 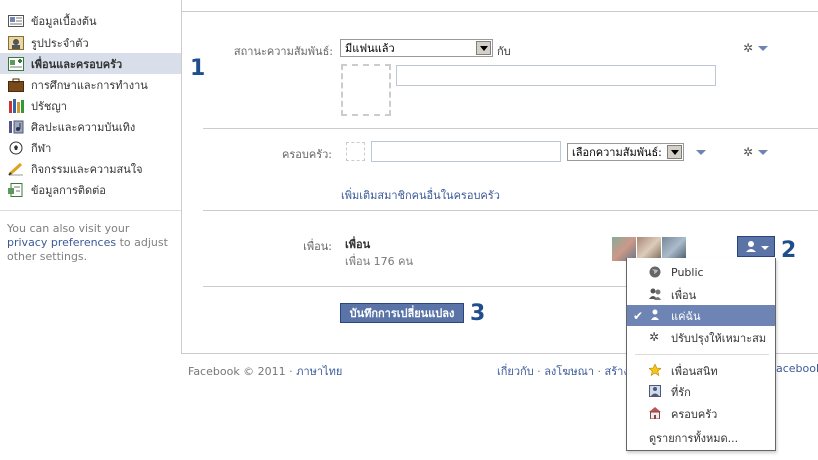 What do you see at coordinates (701, 152) in the screenshot?
I see `family-caret-icon` at bounding box center [701, 152].